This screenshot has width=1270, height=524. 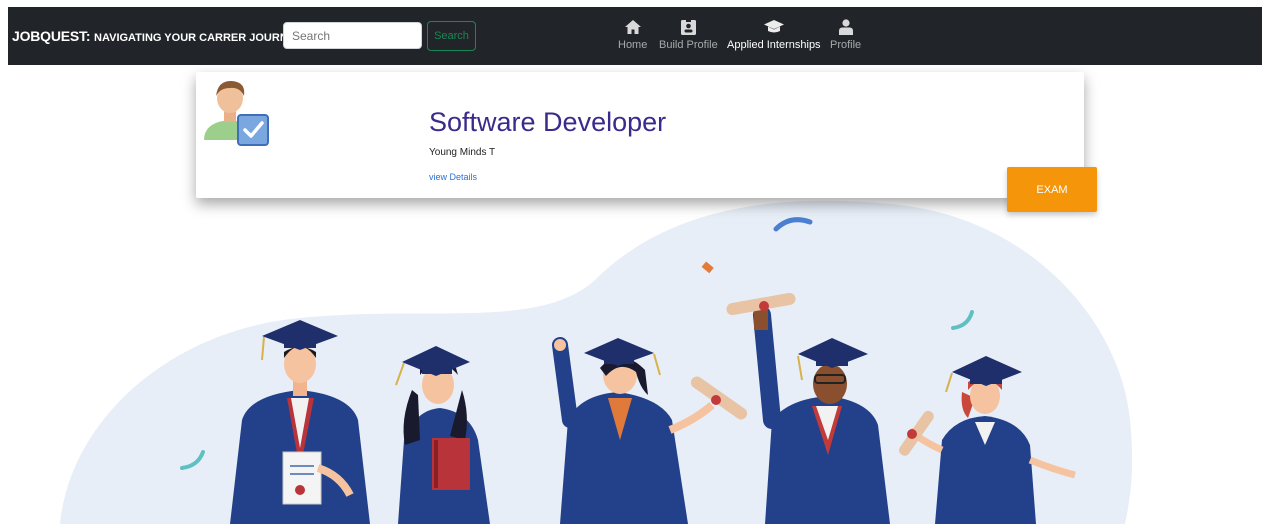 What do you see at coordinates (773, 27) in the screenshot?
I see `graduation-cap-icon` at bounding box center [773, 27].